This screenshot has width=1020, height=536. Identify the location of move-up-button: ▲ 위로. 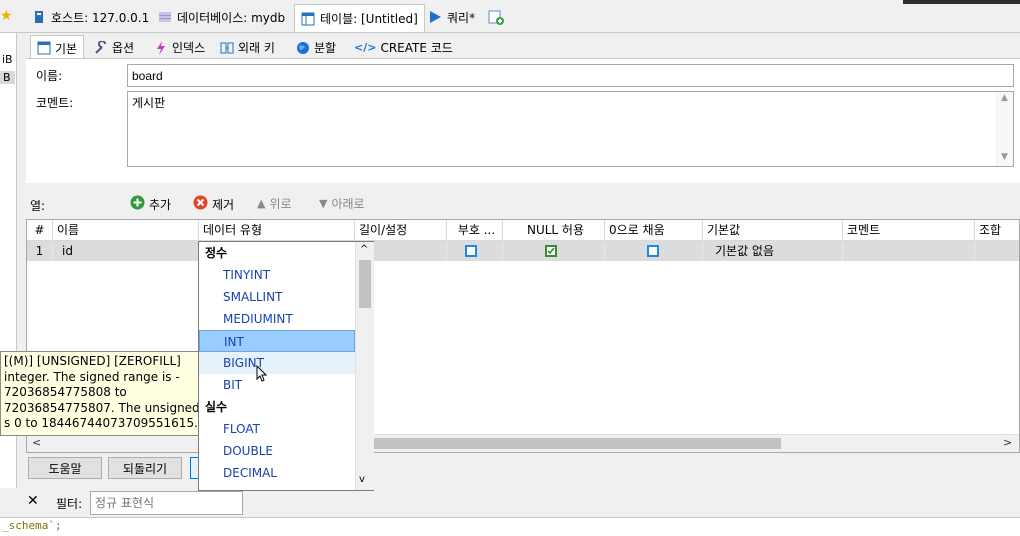
(274, 203).